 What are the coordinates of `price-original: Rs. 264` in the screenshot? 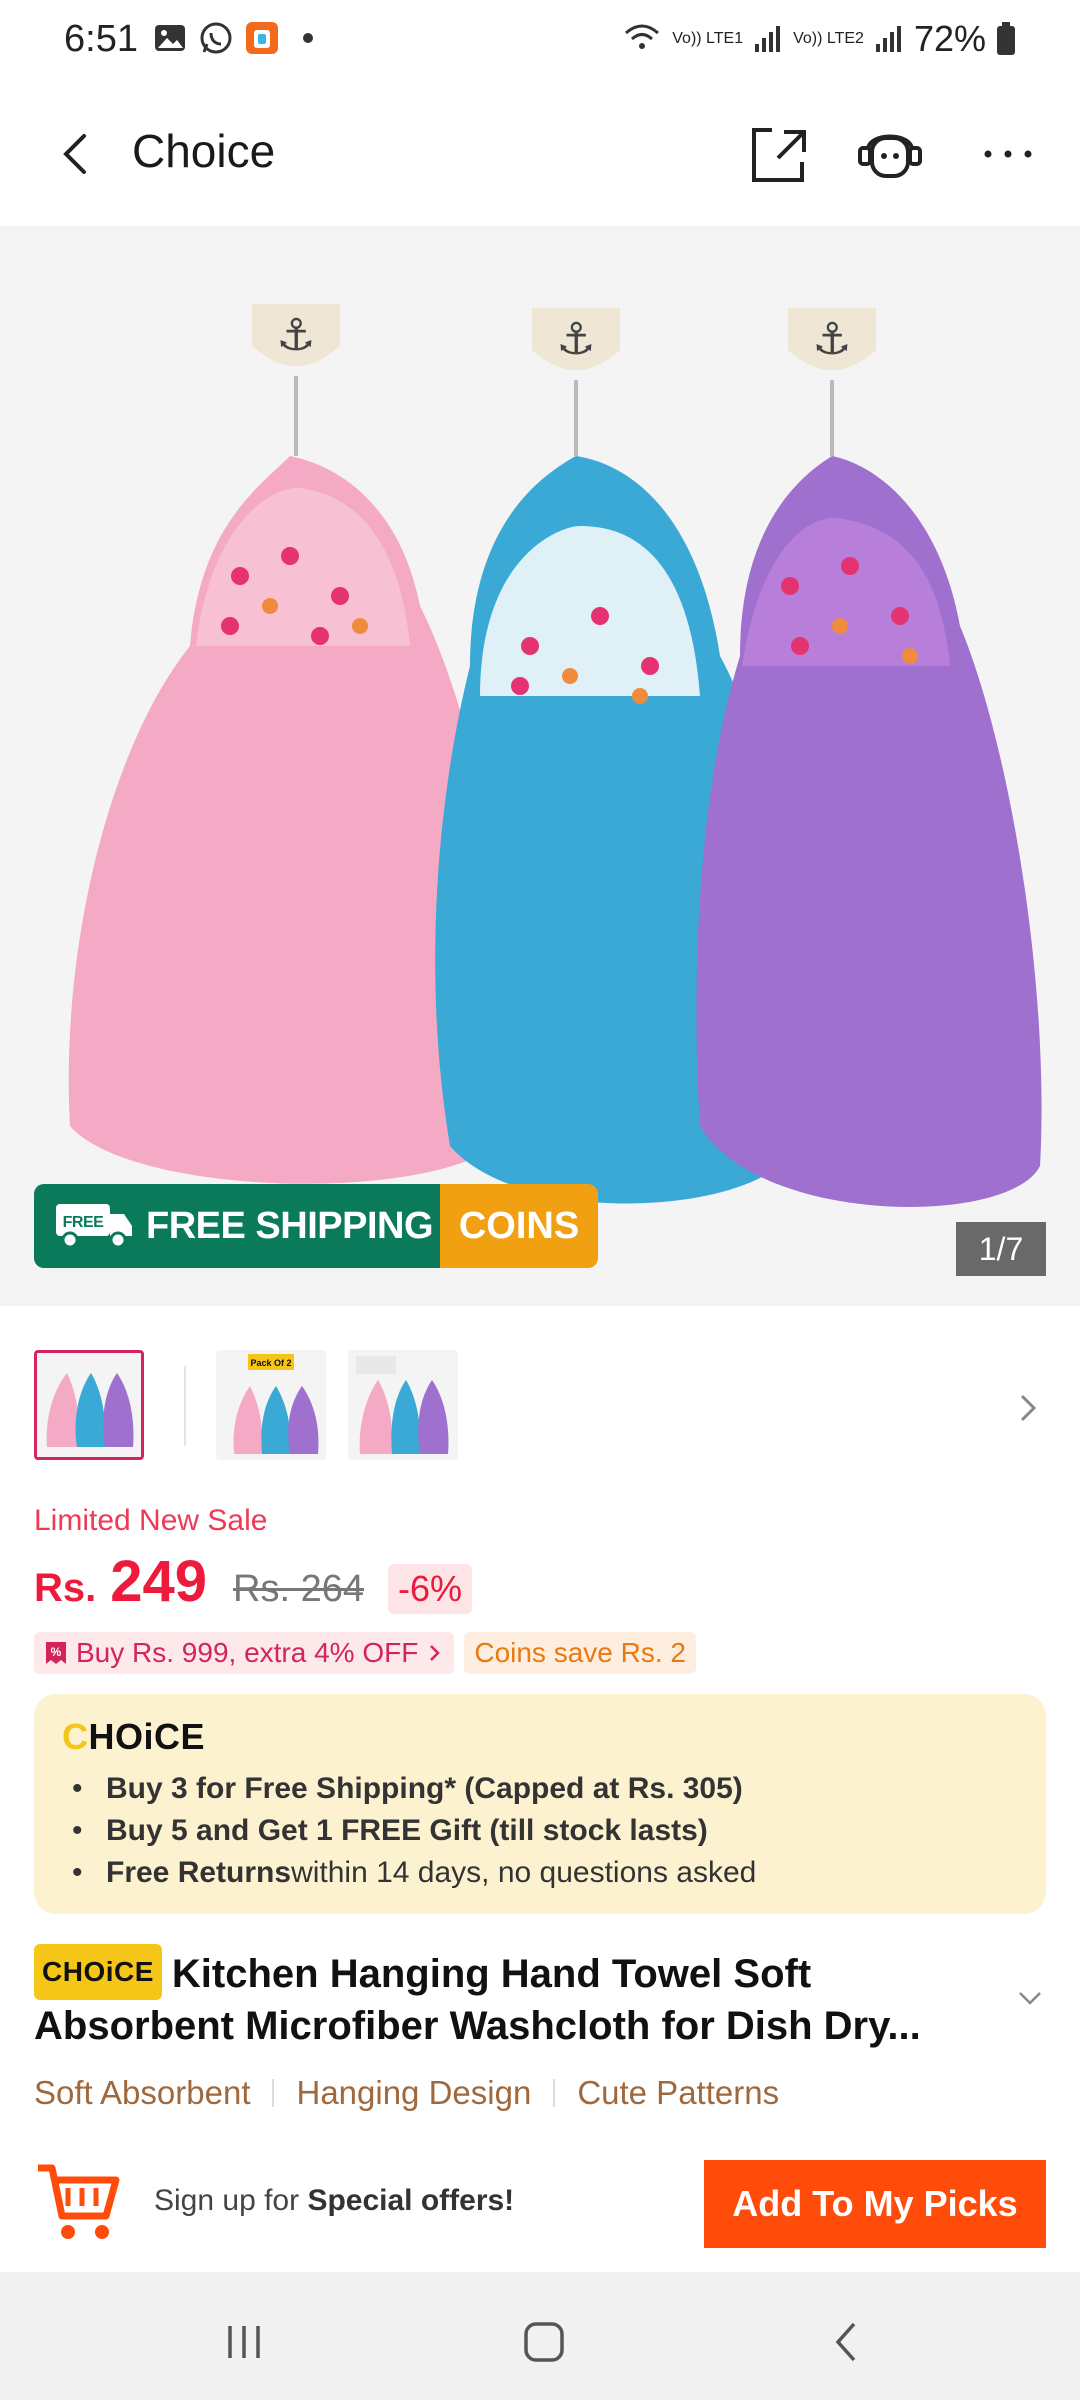 It's located at (298, 1589).